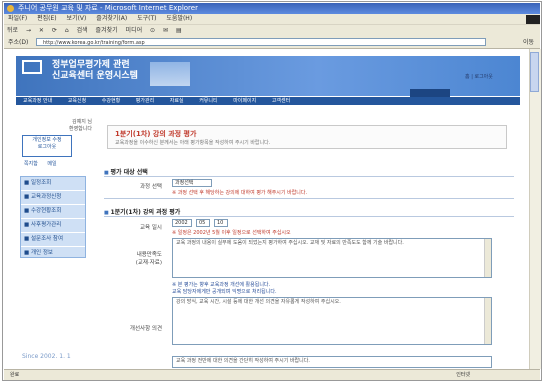 The width and height of the screenshot is (544, 383). I want to click on user-greeting: 김예지 님 환영합니다, so click(72, 126).